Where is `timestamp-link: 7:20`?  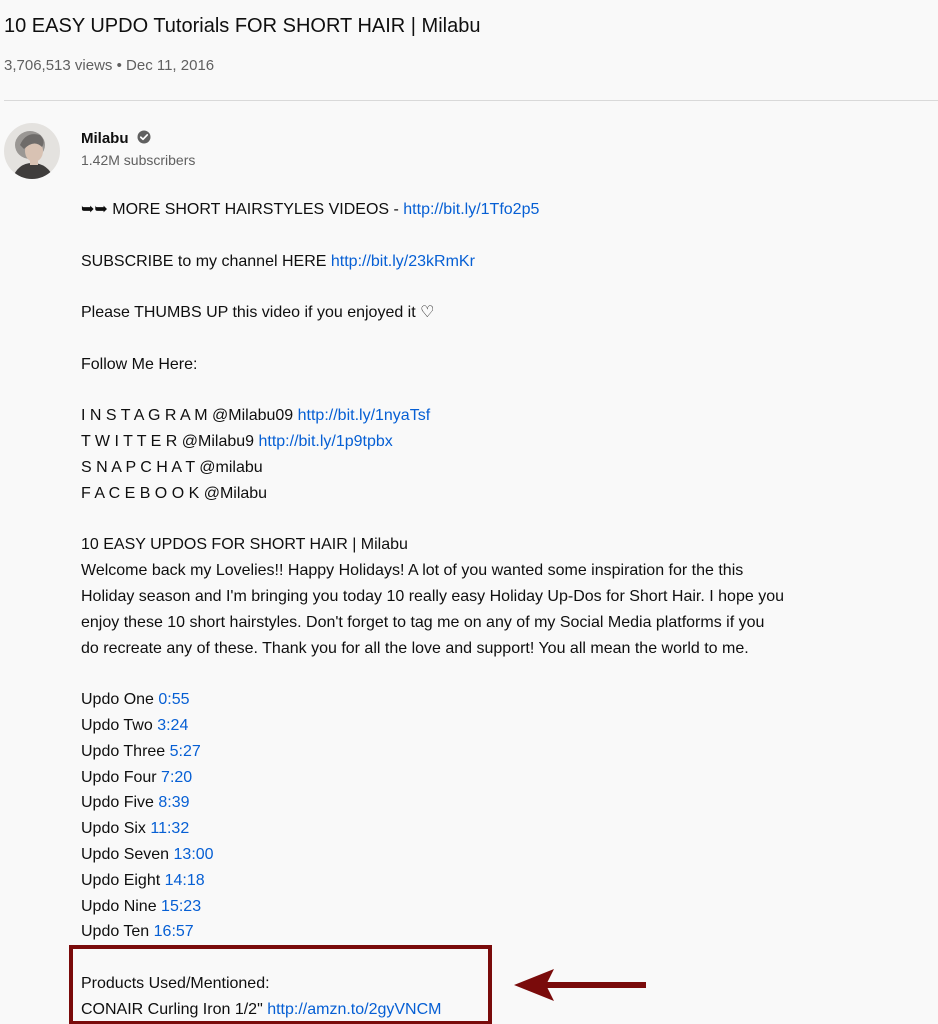 timestamp-link: 7:20 is located at coordinates (176, 777).